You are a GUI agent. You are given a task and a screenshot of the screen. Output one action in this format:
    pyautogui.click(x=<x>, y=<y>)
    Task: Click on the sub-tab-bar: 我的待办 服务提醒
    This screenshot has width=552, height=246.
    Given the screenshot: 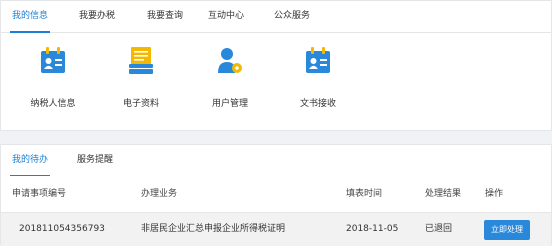 What is the action you would take?
    pyautogui.click(x=276, y=161)
    